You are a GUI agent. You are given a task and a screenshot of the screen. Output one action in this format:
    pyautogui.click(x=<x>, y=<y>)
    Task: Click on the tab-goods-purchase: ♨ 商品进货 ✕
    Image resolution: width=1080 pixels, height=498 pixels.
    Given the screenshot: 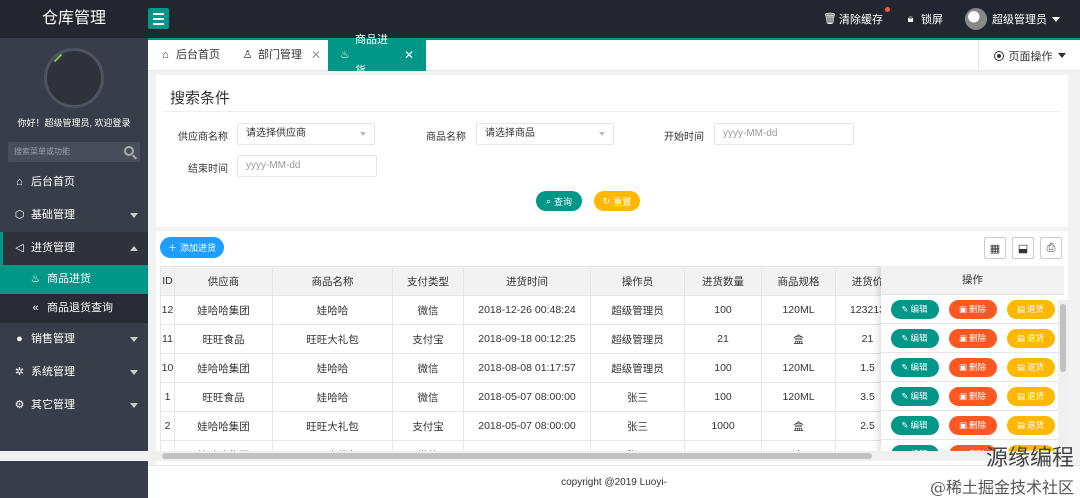 What is the action you would take?
    pyautogui.click(x=377, y=55)
    